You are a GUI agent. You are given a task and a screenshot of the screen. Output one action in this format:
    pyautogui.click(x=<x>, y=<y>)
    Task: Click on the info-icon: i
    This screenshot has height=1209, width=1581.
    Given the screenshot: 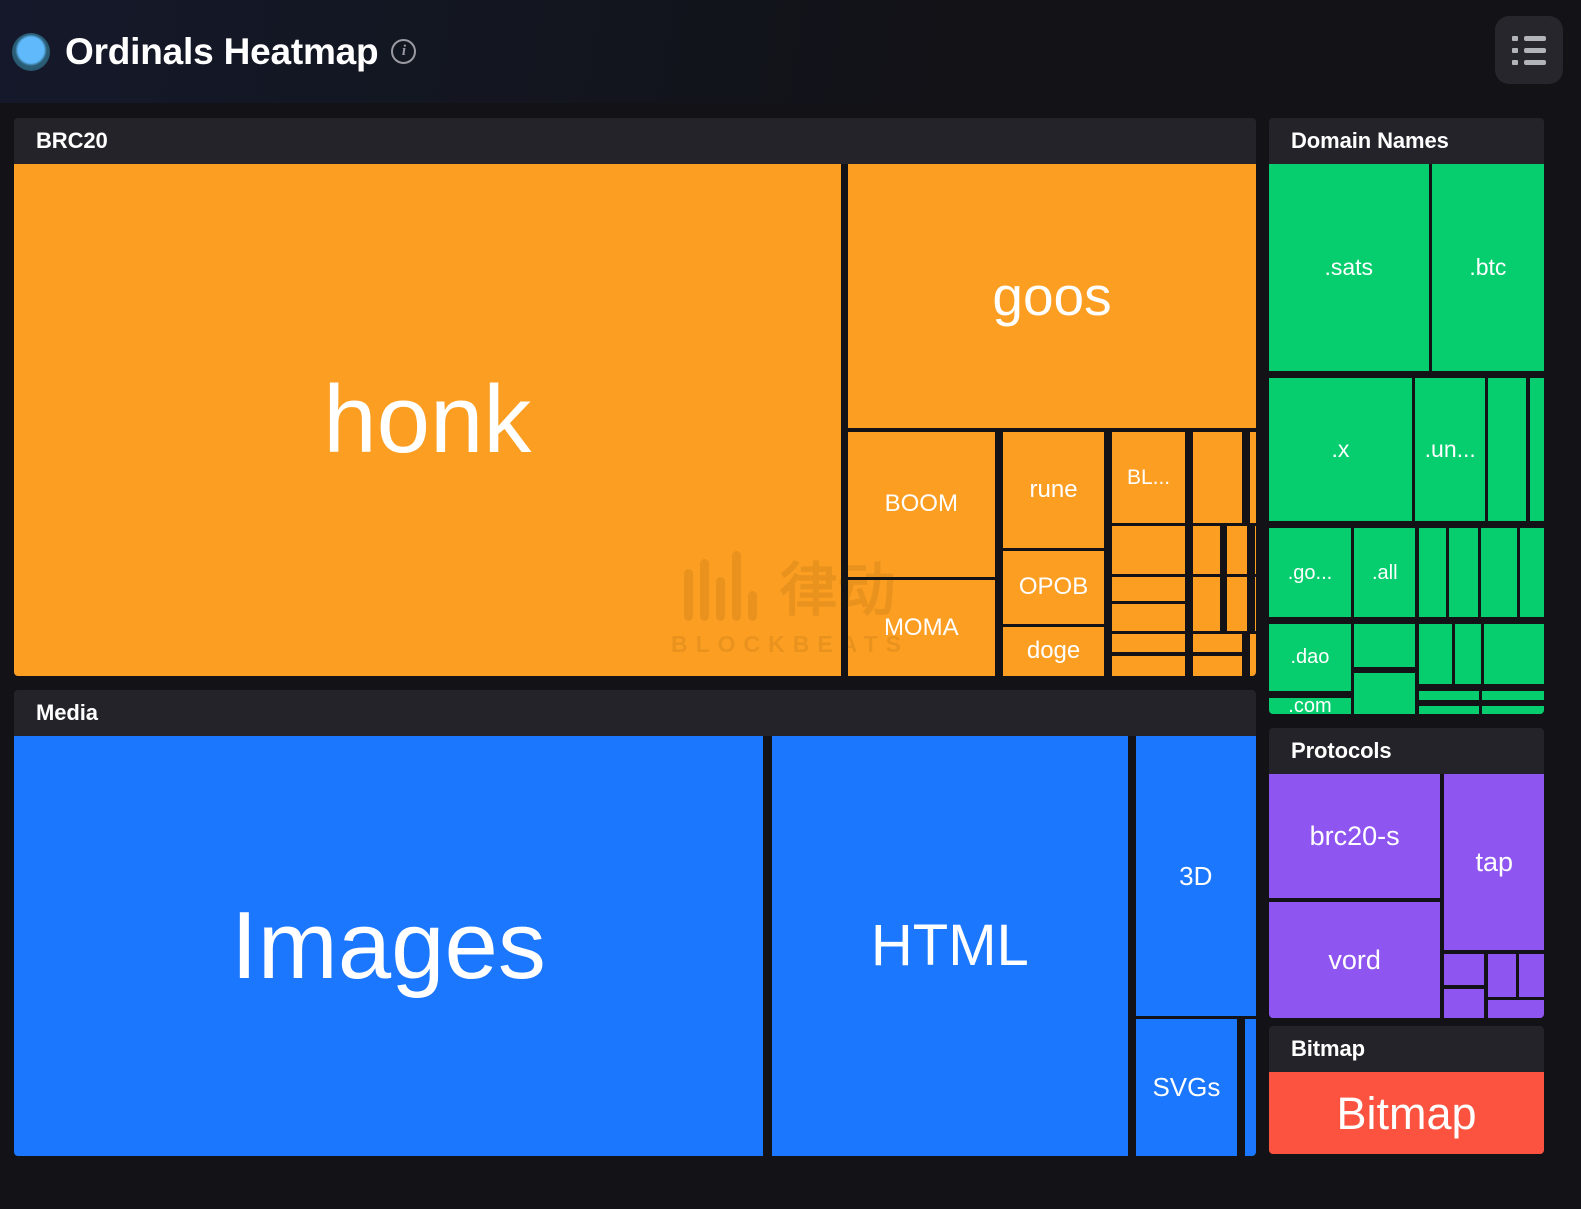 What is the action you would take?
    pyautogui.click(x=404, y=51)
    